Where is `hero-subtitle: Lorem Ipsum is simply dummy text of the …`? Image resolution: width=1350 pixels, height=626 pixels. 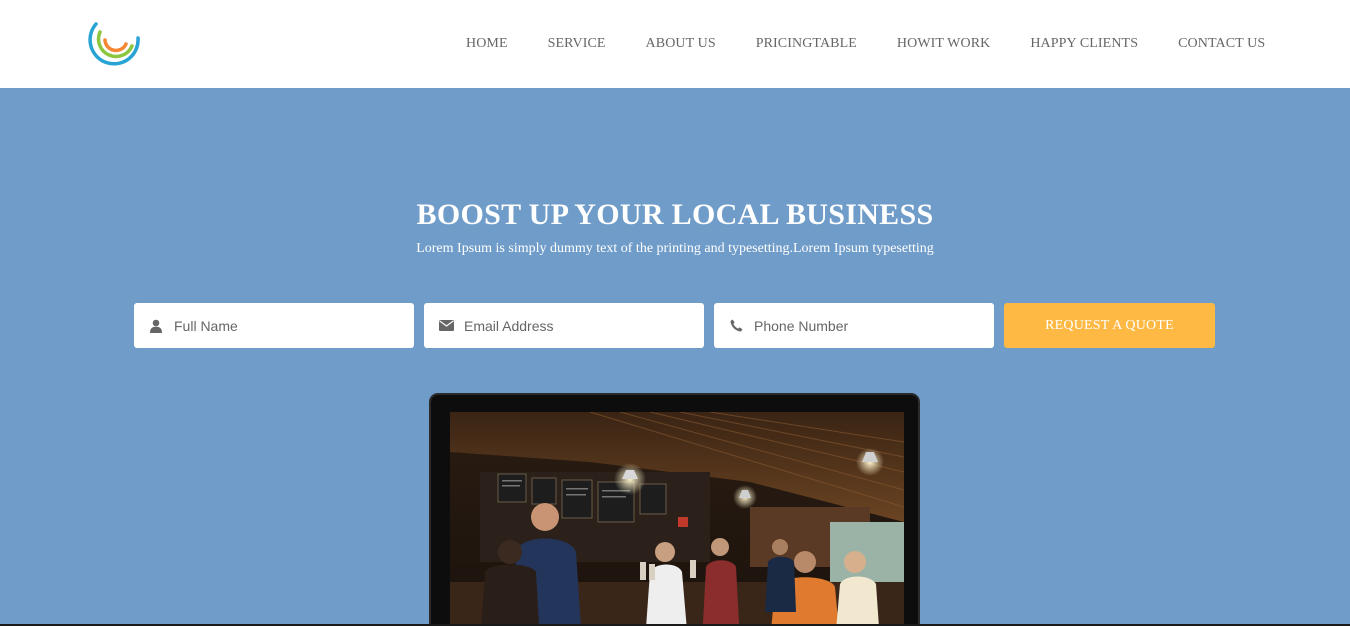 hero-subtitle: Lorem Ipsum is simply dummy text of the … is located at coordinates (675, 248).